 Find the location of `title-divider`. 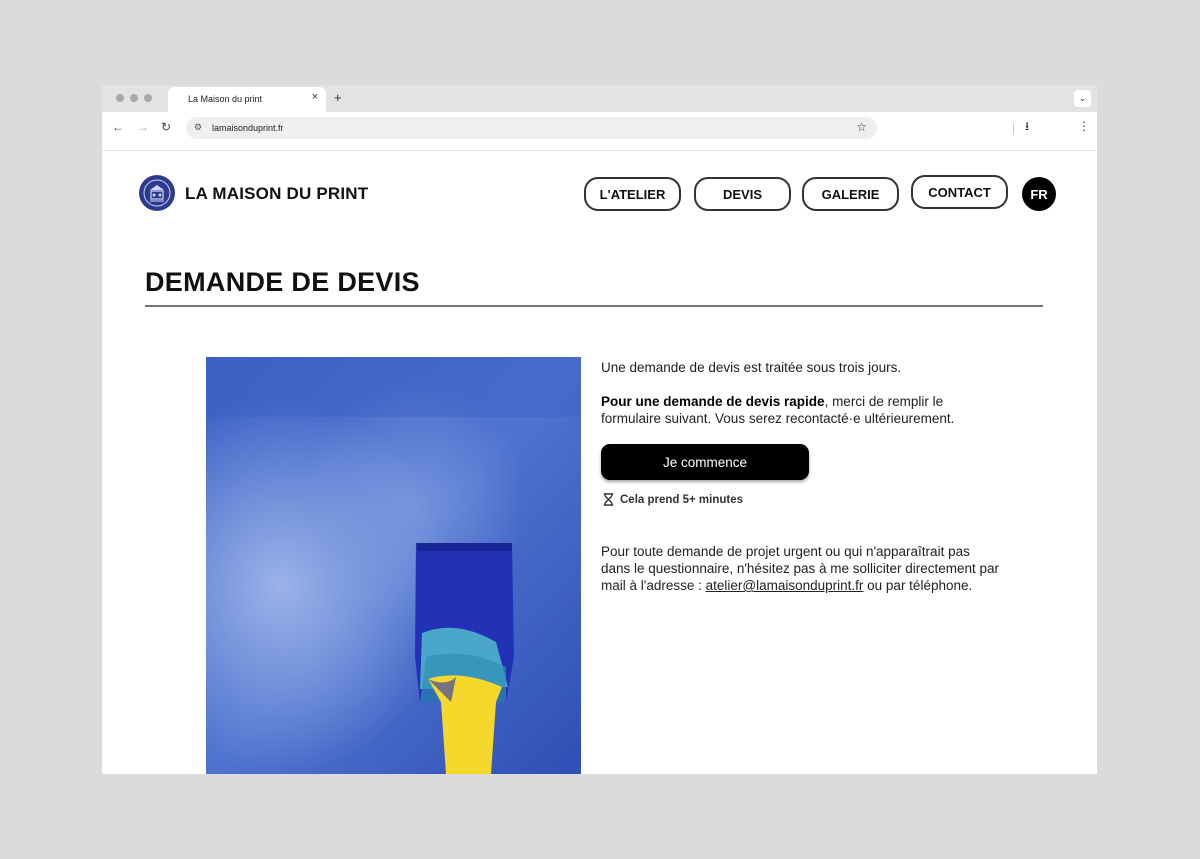

title-divider is located at coordinates (594, 306).